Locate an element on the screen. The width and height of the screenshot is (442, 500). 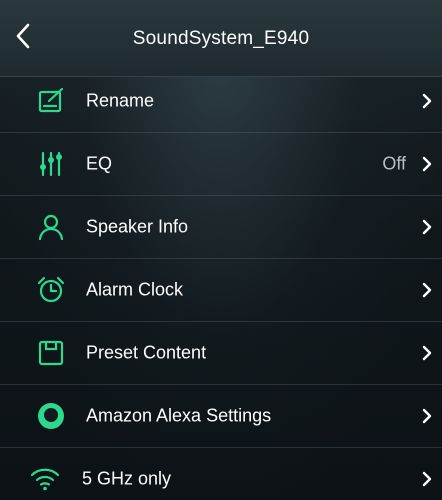
menu-item-eq: EQ Off is located at coordinates (221, 163).